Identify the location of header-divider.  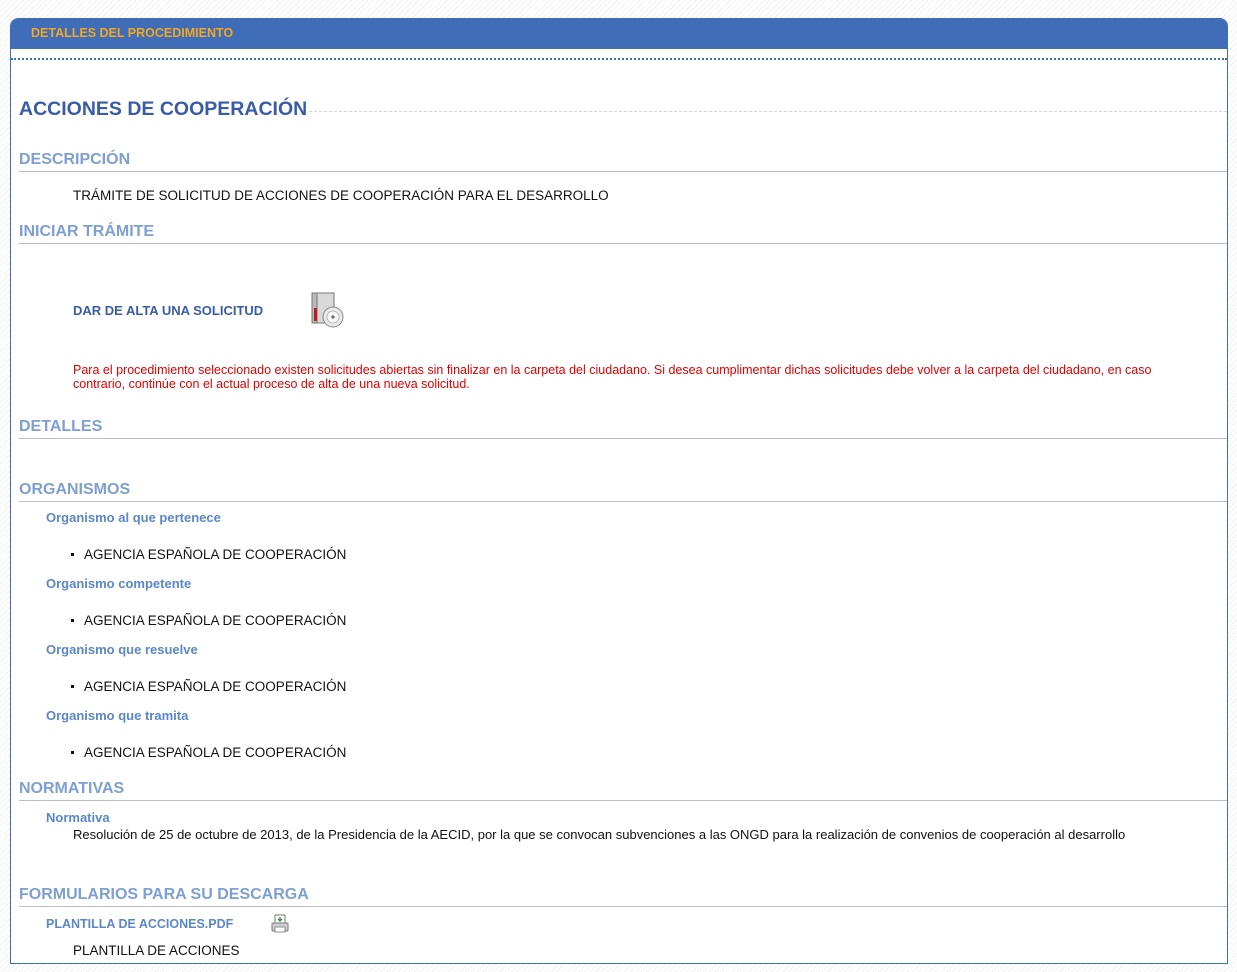
(619, 59).